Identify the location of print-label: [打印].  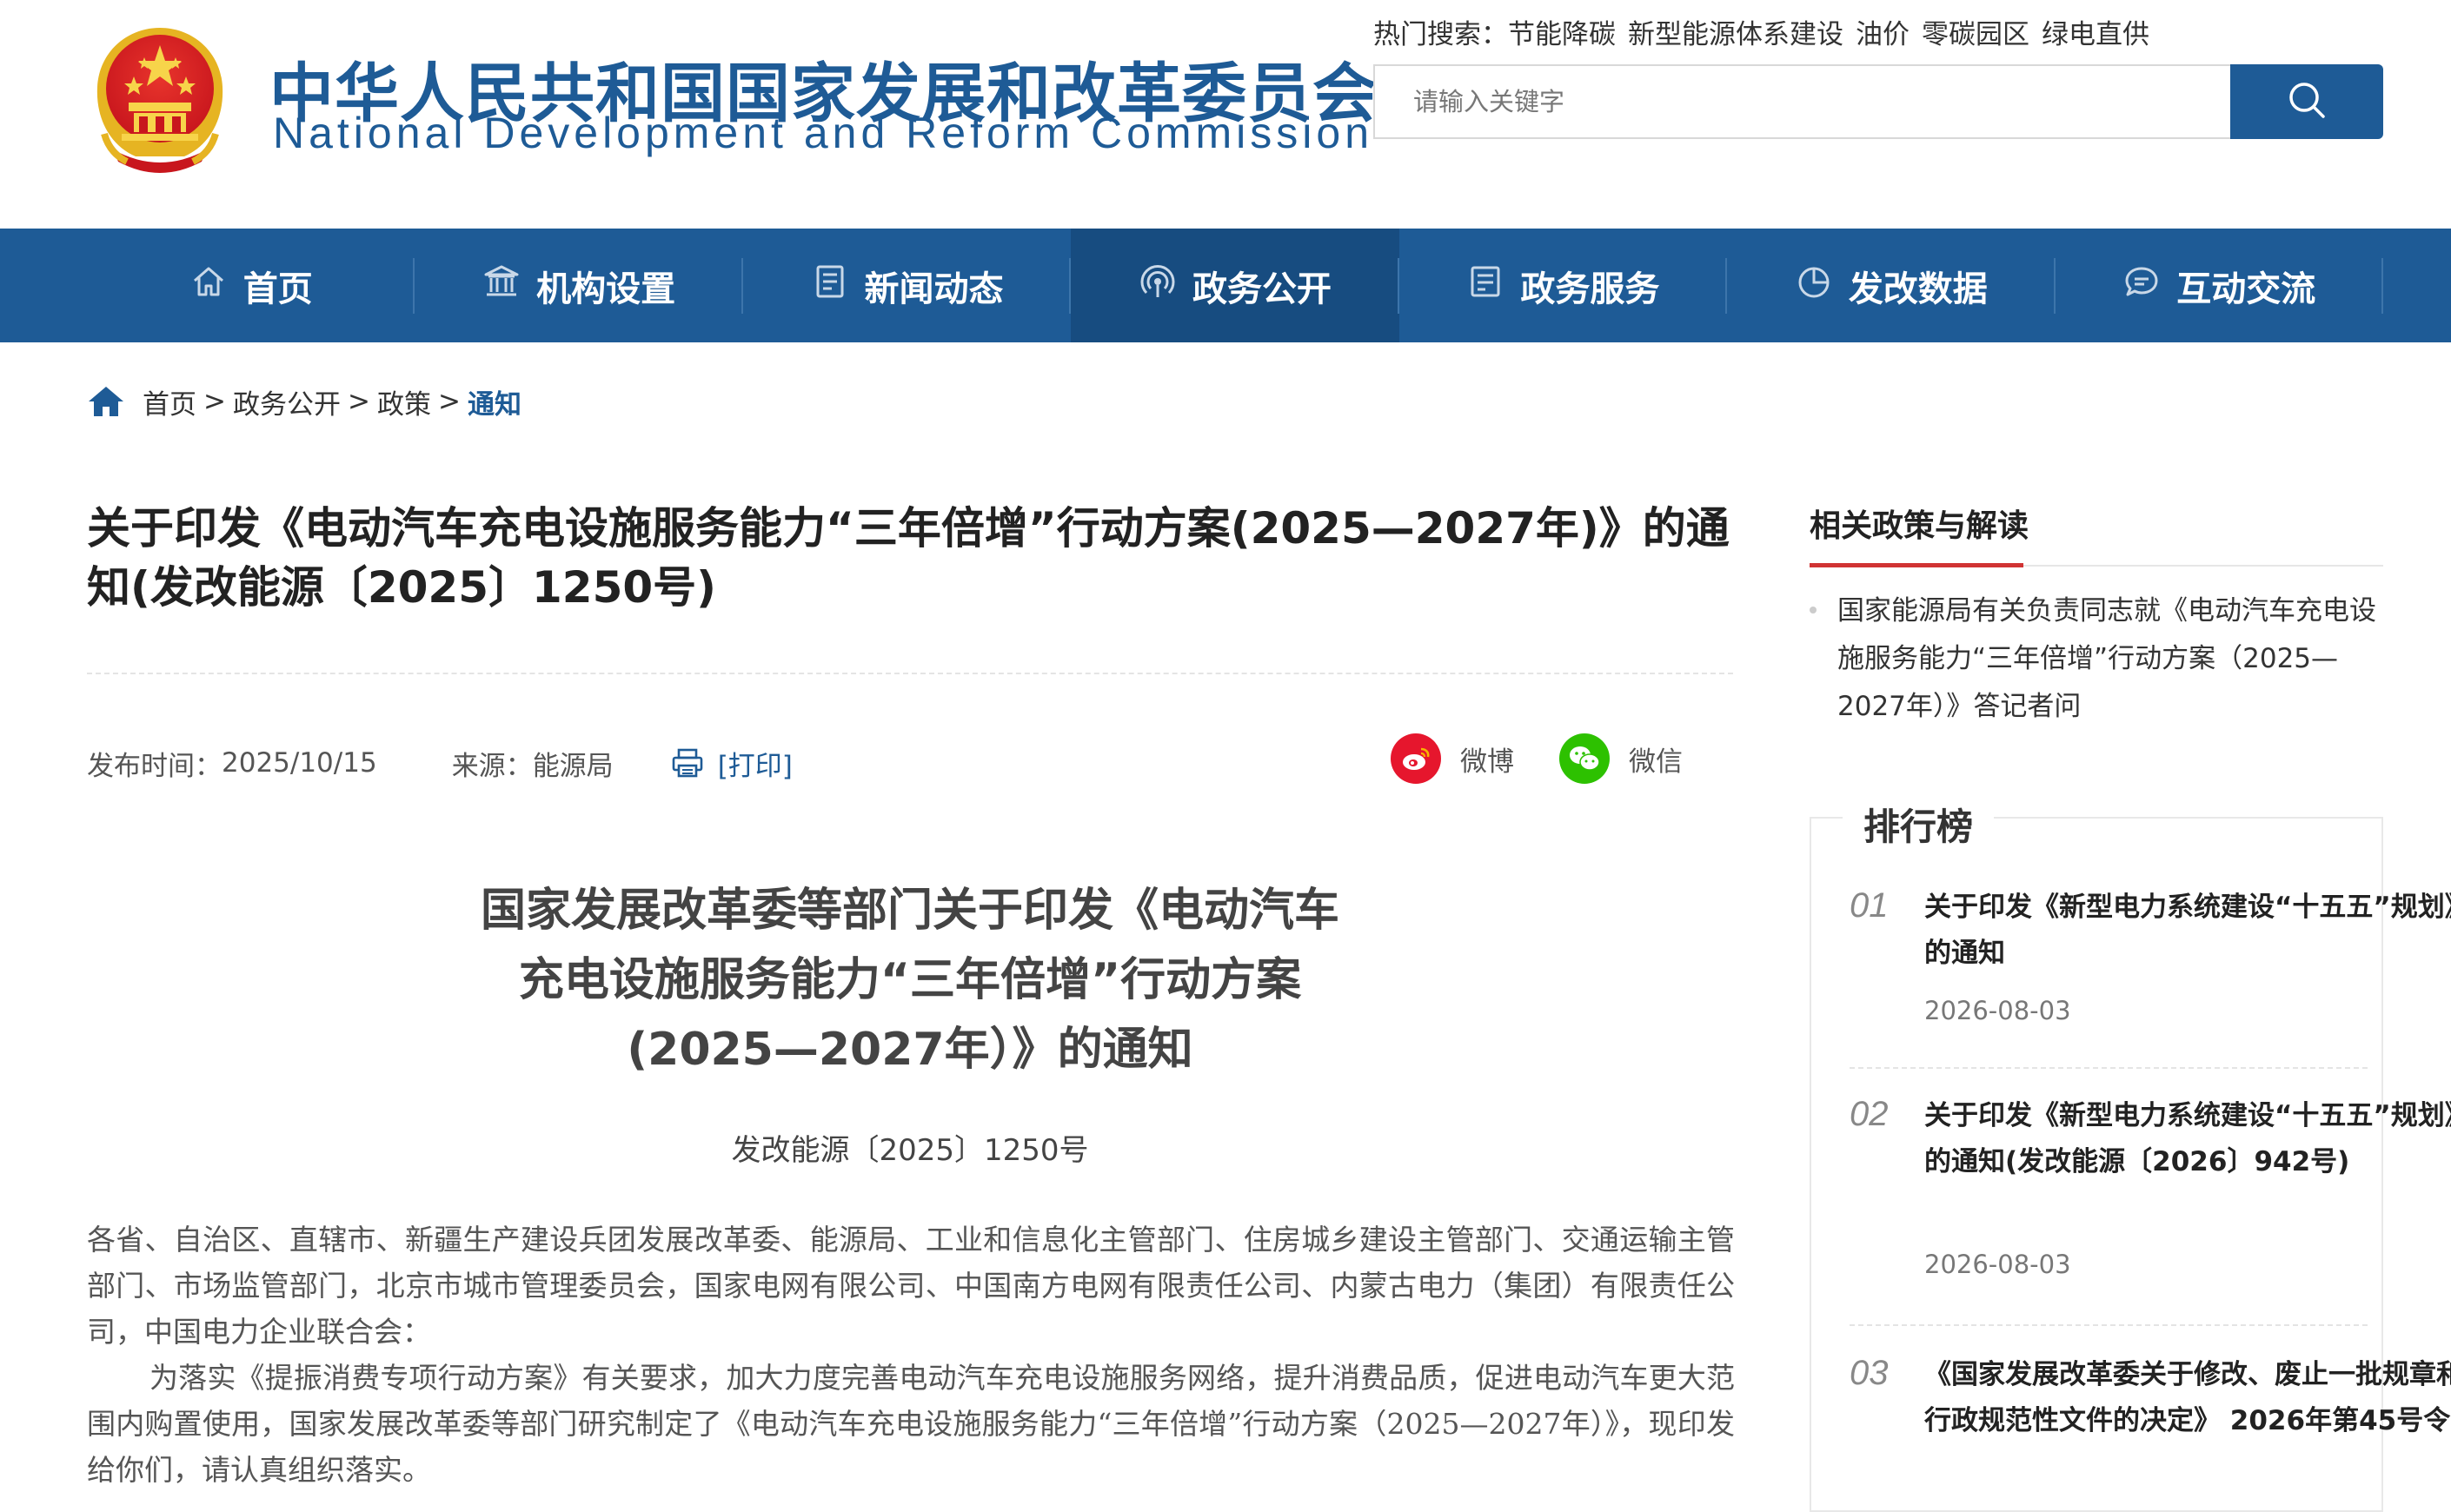
(755, 766).